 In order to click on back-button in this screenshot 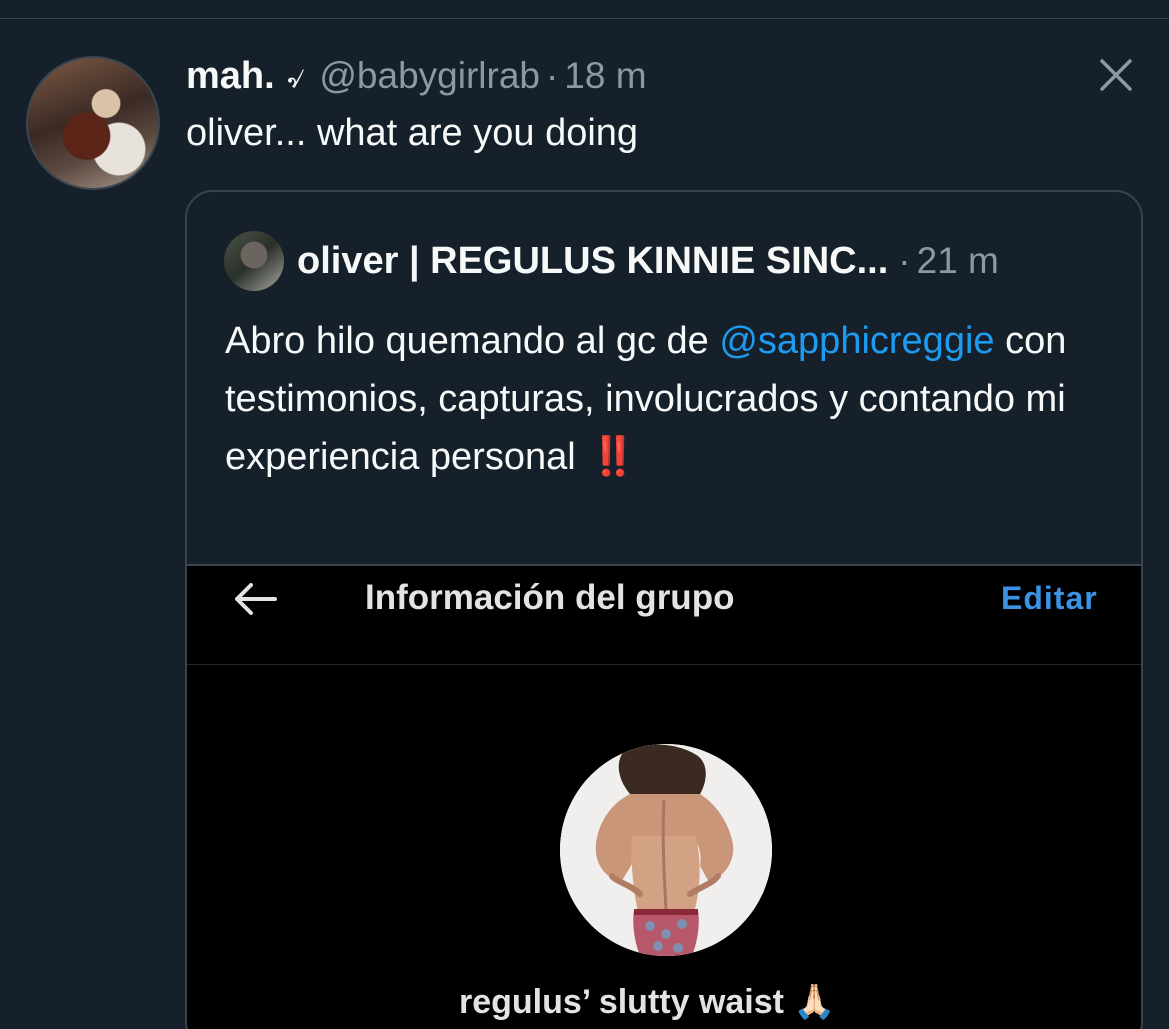, I will do `click(256, 599)`.